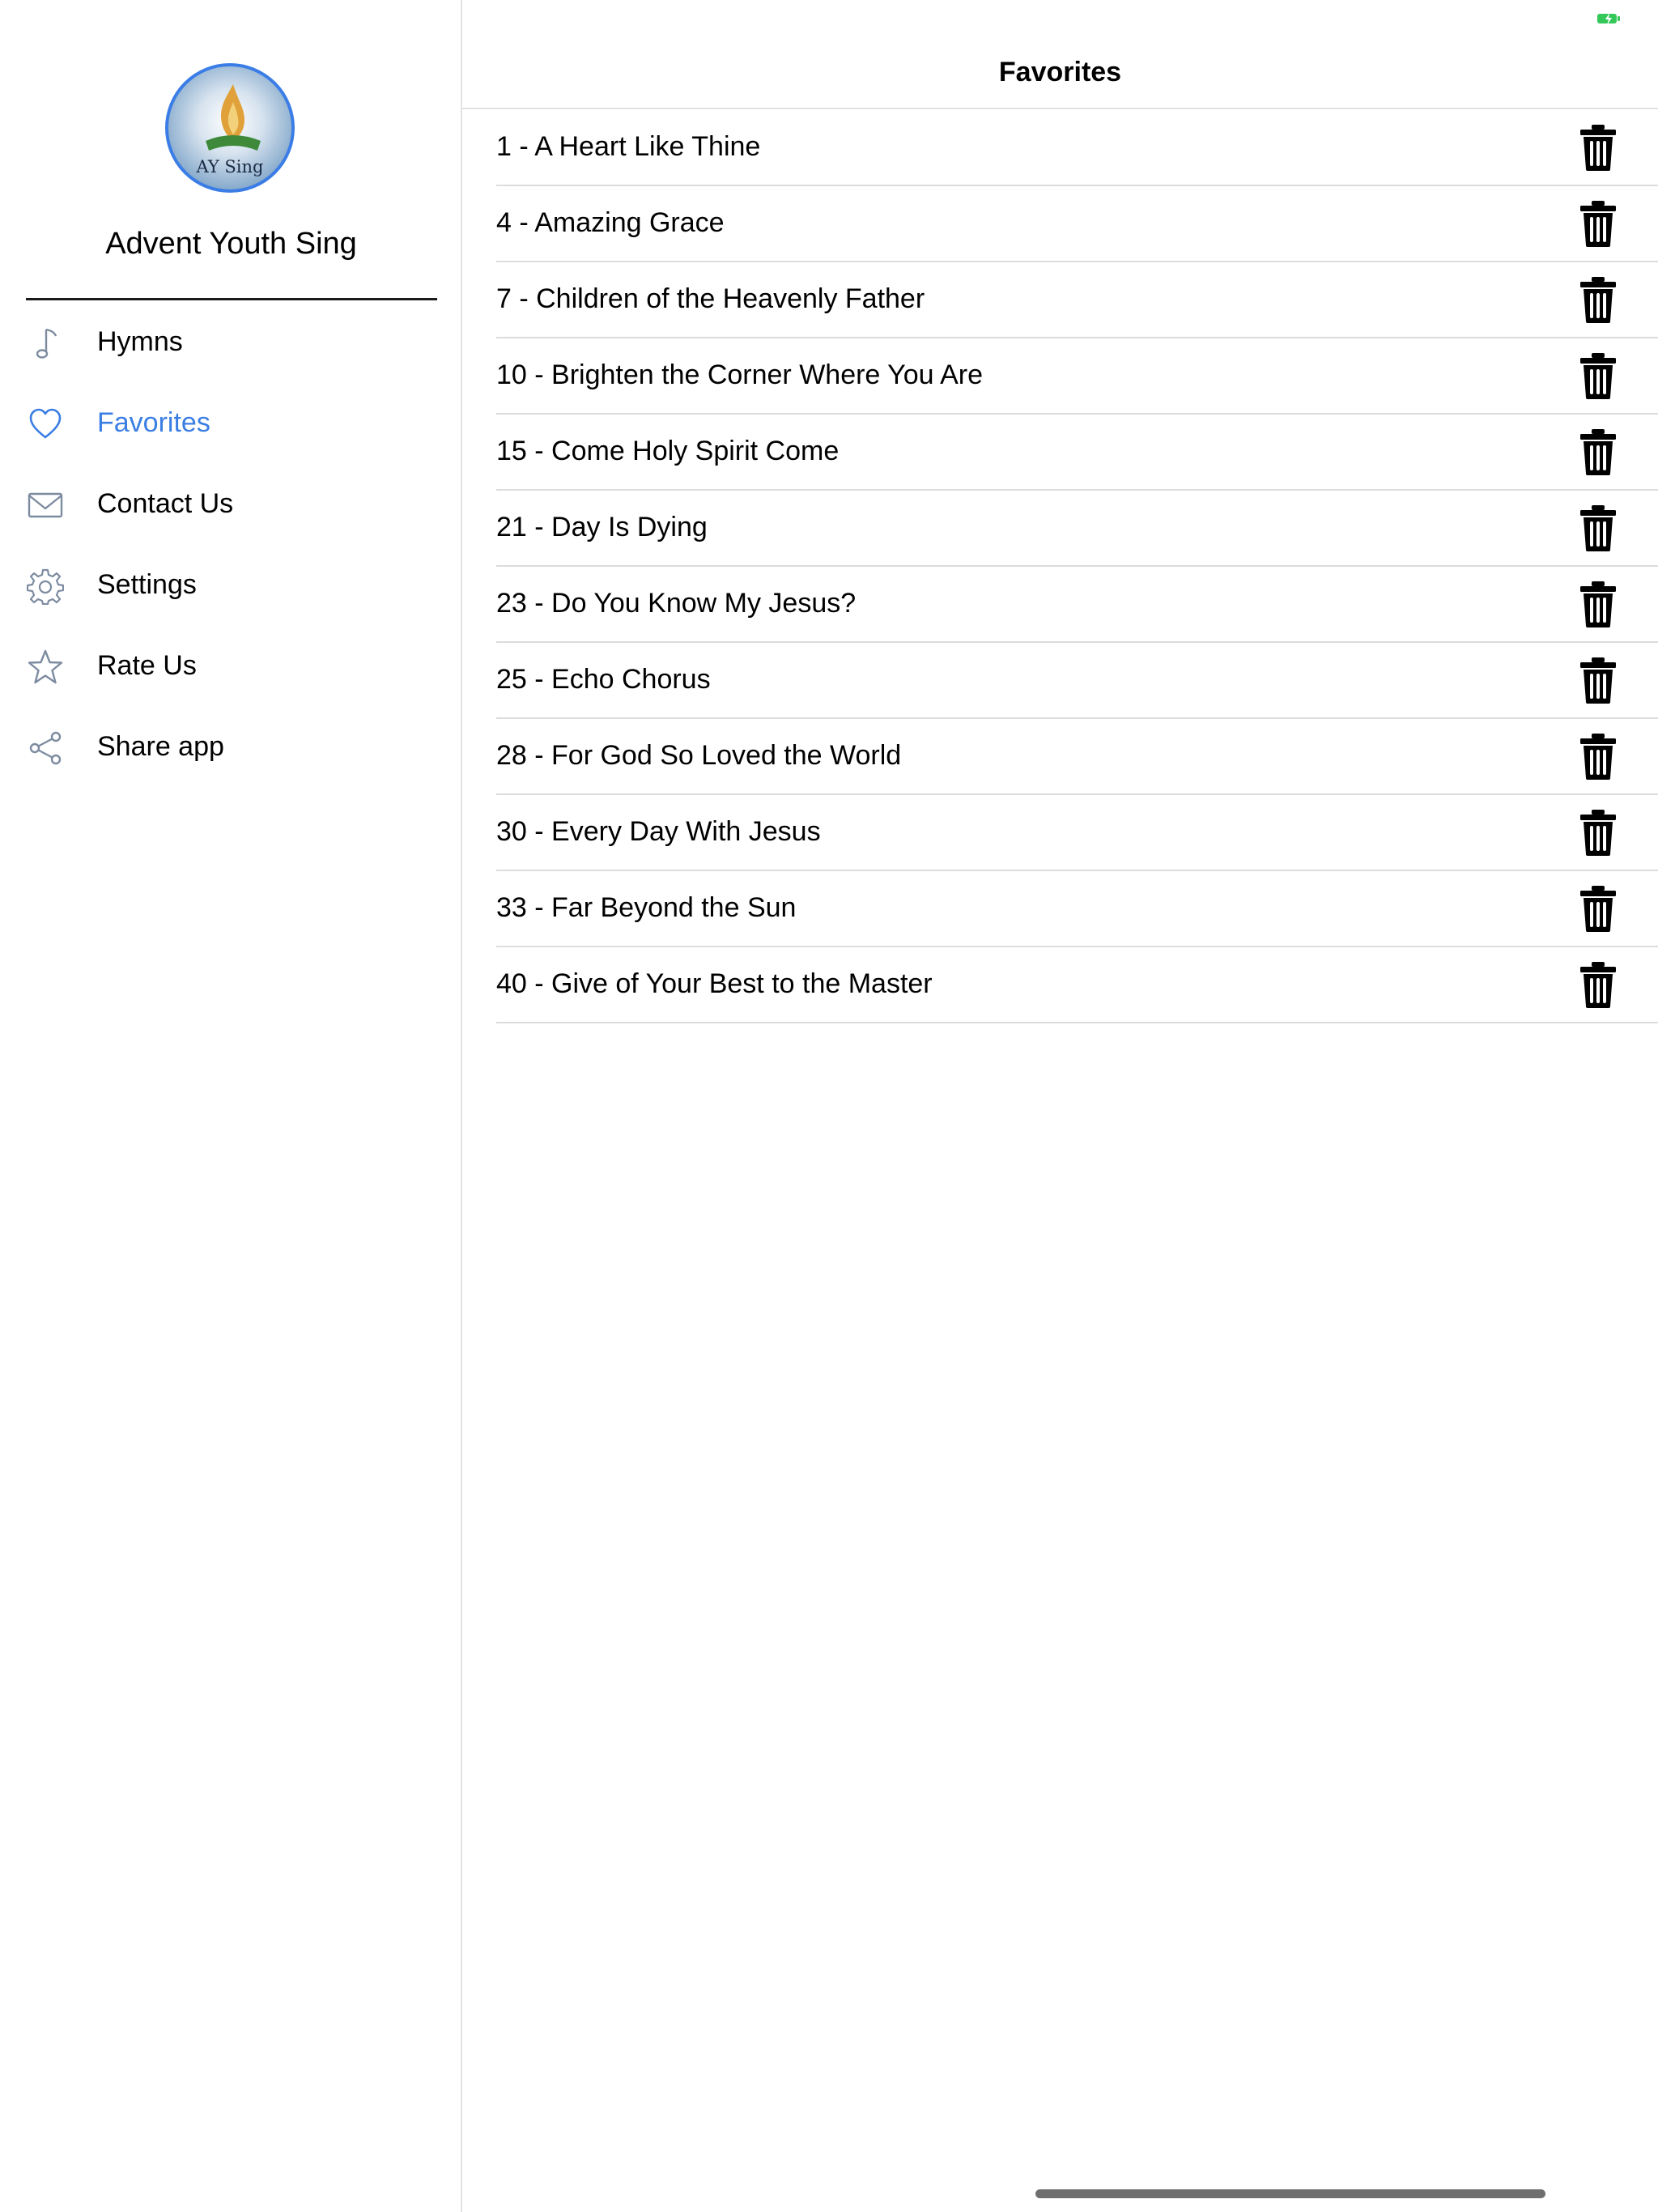 The height and width of the screenshot is (2212, 1658). I want to click on sidebar-item-label: Favorites, so click(153, 422).